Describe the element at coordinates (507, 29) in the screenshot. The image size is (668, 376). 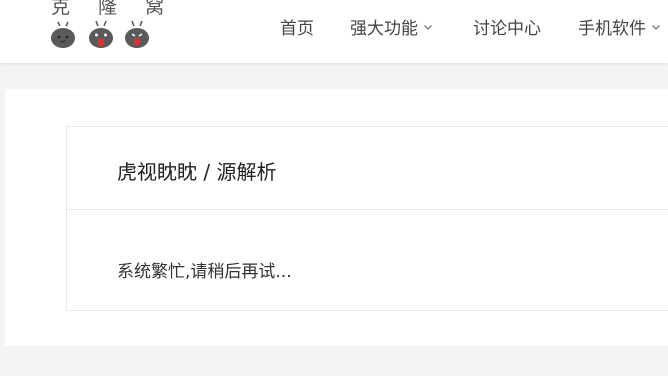
I see `nav-item-label: 讨论中心` at that location.